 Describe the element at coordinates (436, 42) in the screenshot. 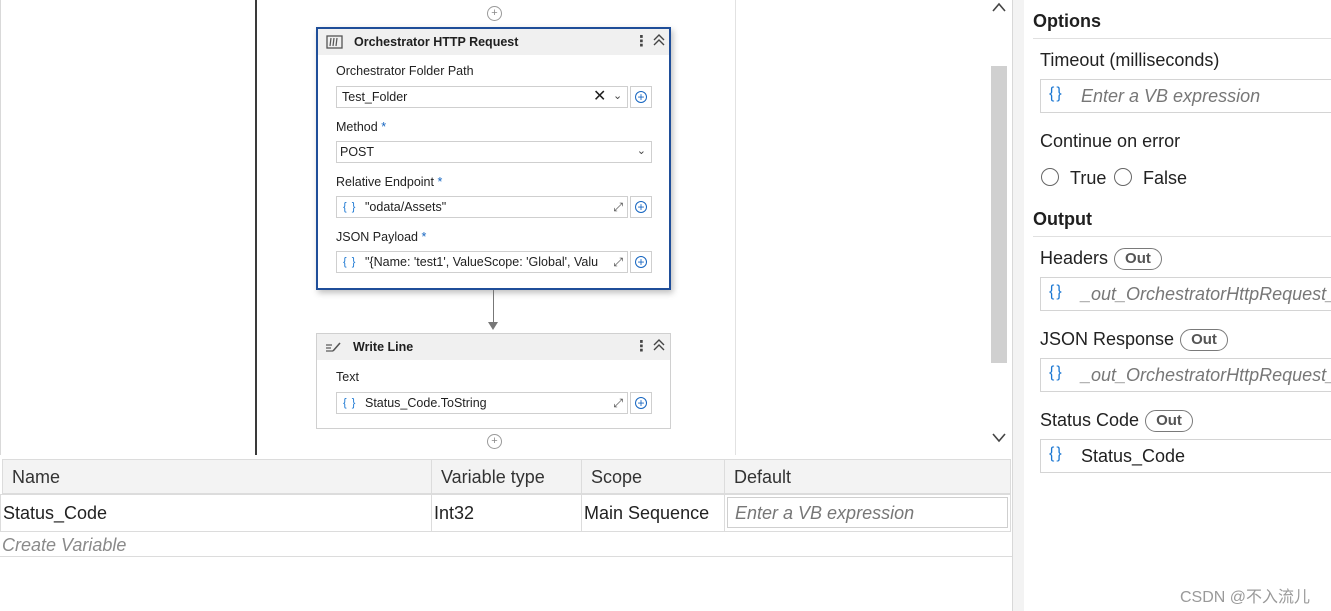

I see `activity-title: Orchestrator HTTP Request` at that location.